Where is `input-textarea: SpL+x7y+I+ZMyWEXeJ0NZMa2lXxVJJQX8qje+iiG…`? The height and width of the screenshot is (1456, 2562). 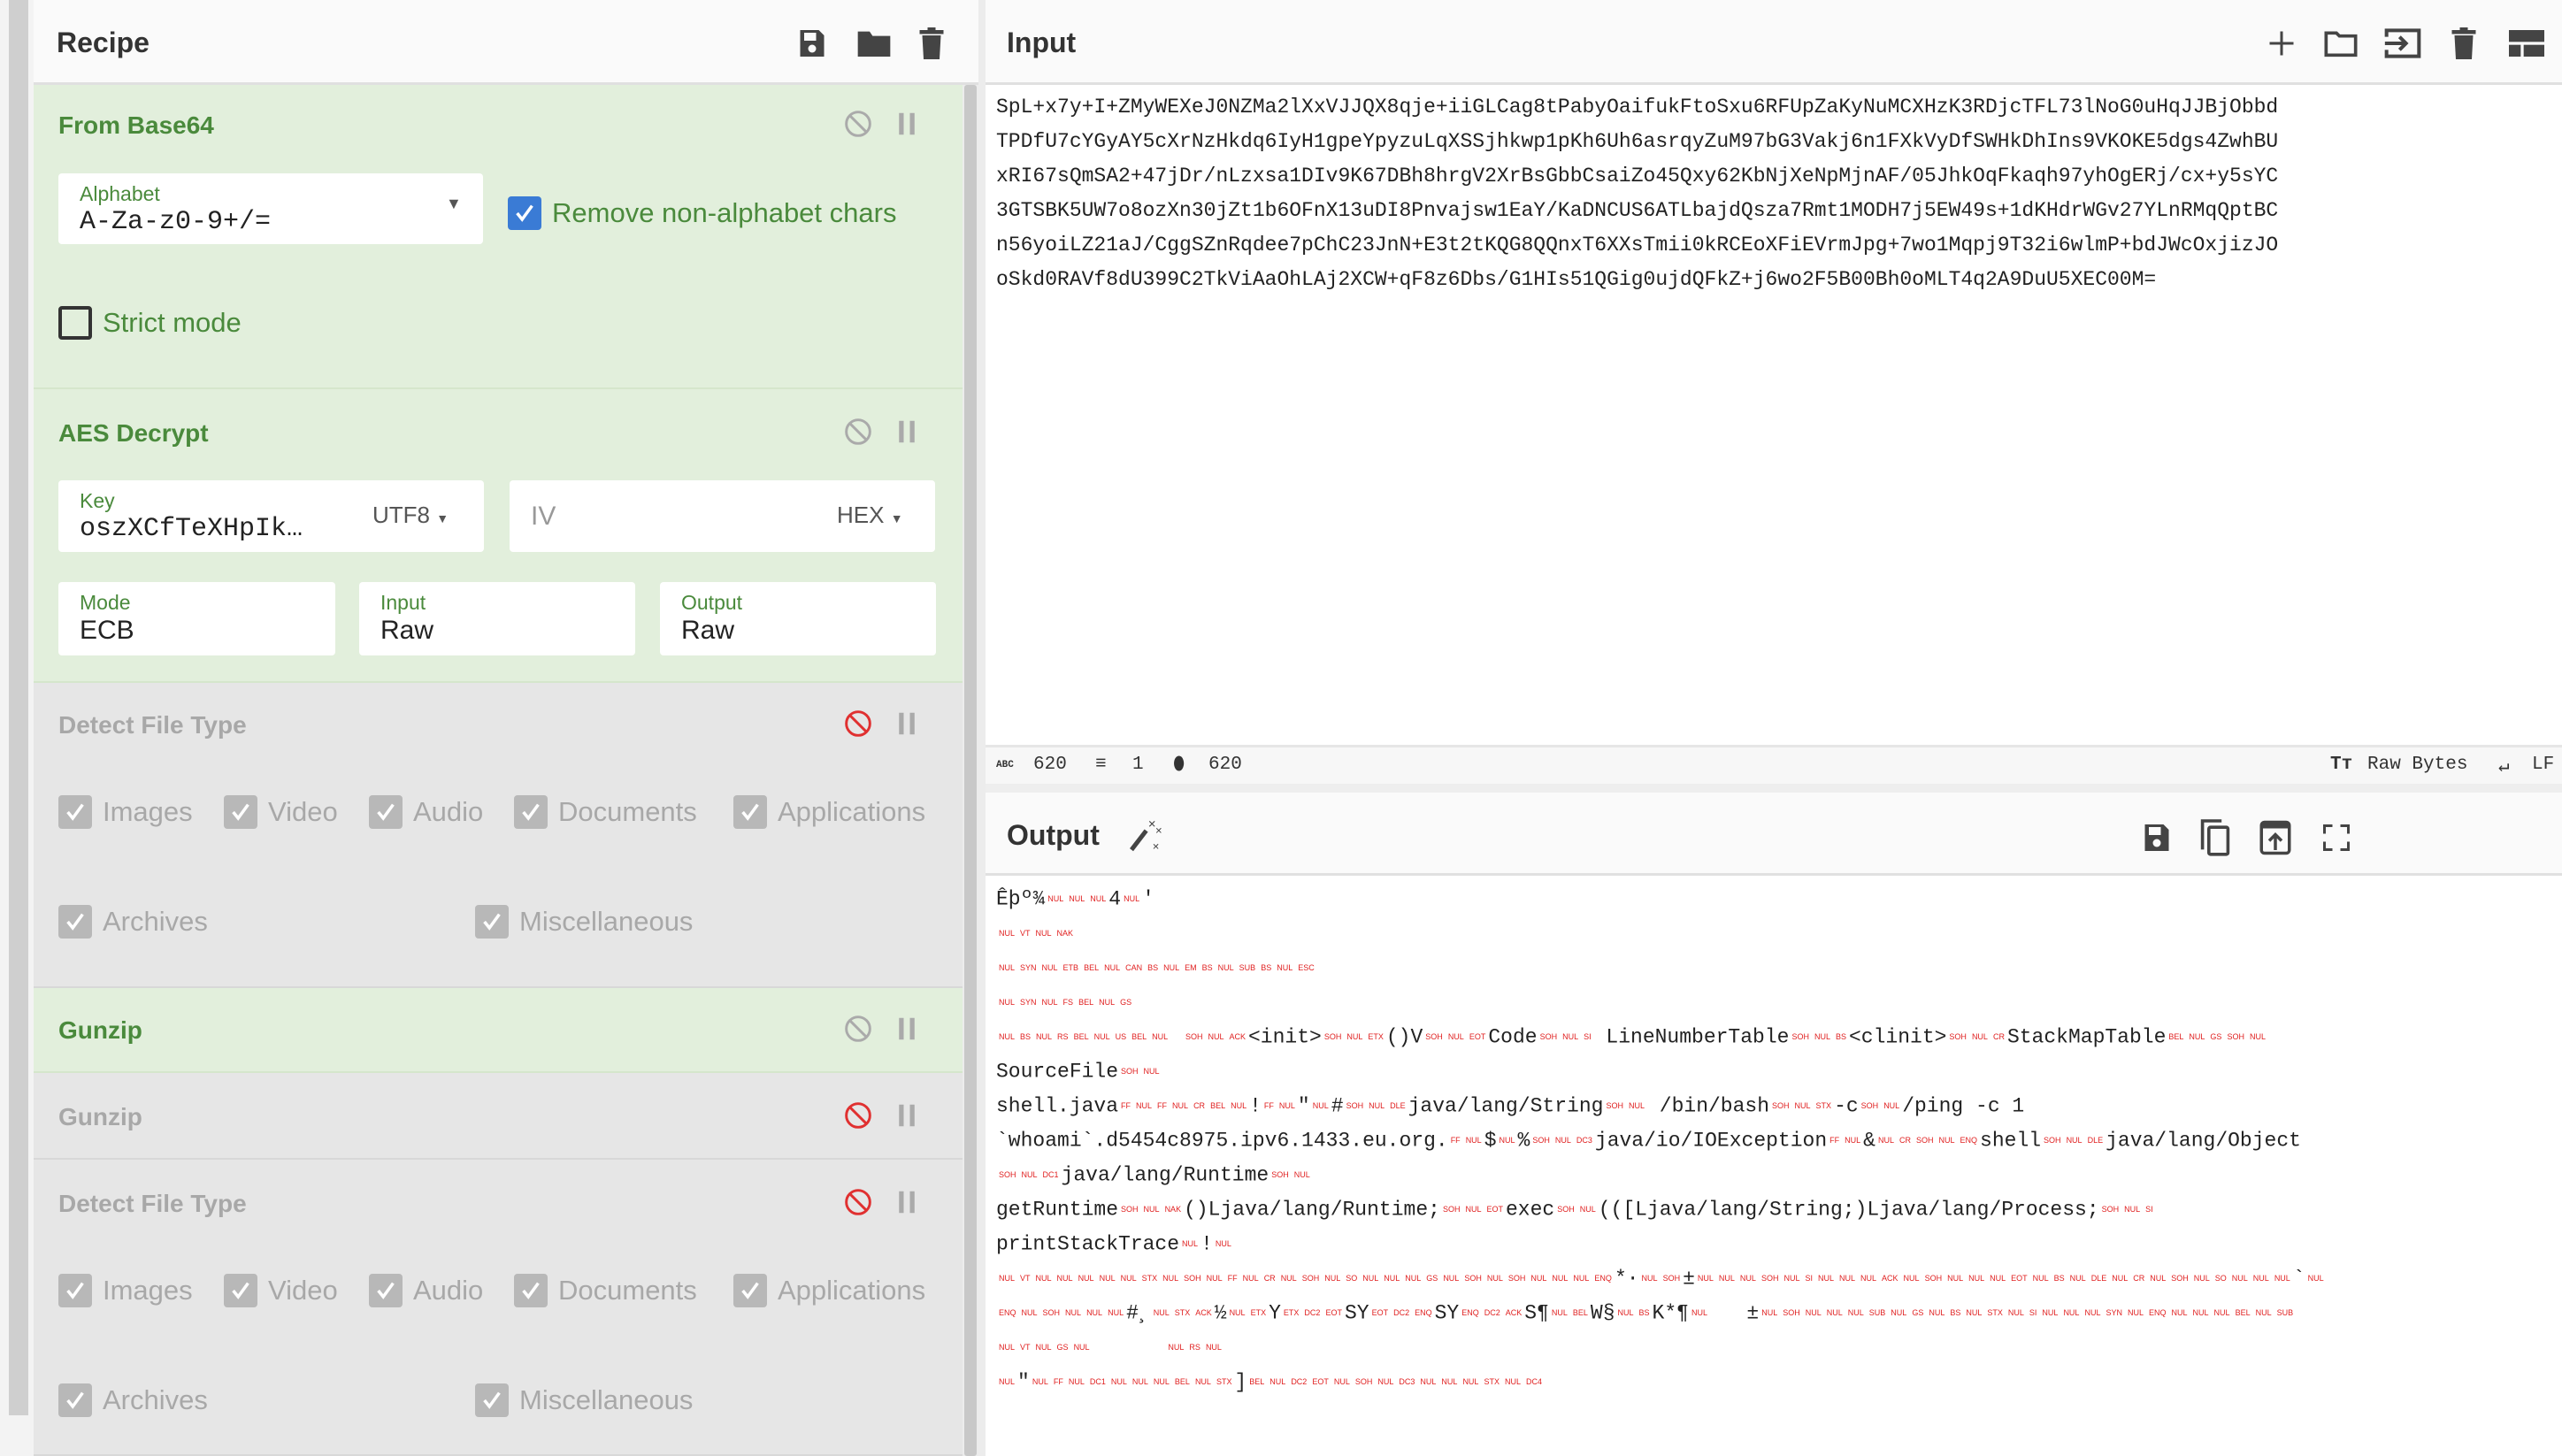
input-textarea: SpL+x7y+I+ZMyWEXeJ0NZMa2lXxVJJQX8qje+iiG… is located at coordinates (1637, 193).